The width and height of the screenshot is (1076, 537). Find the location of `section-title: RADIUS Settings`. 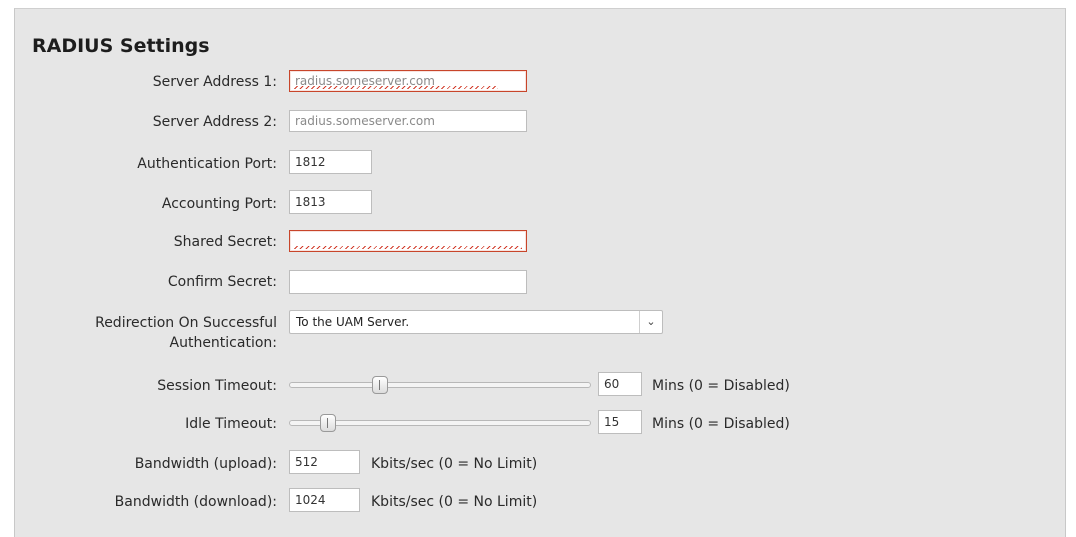

section-title: RADIUS Settings is located at coordinates (121, 46).